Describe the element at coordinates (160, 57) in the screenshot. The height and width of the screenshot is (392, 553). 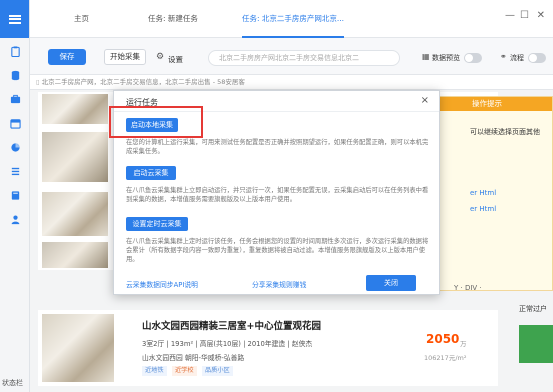
I see `gear-icon: ⚙` at that location.